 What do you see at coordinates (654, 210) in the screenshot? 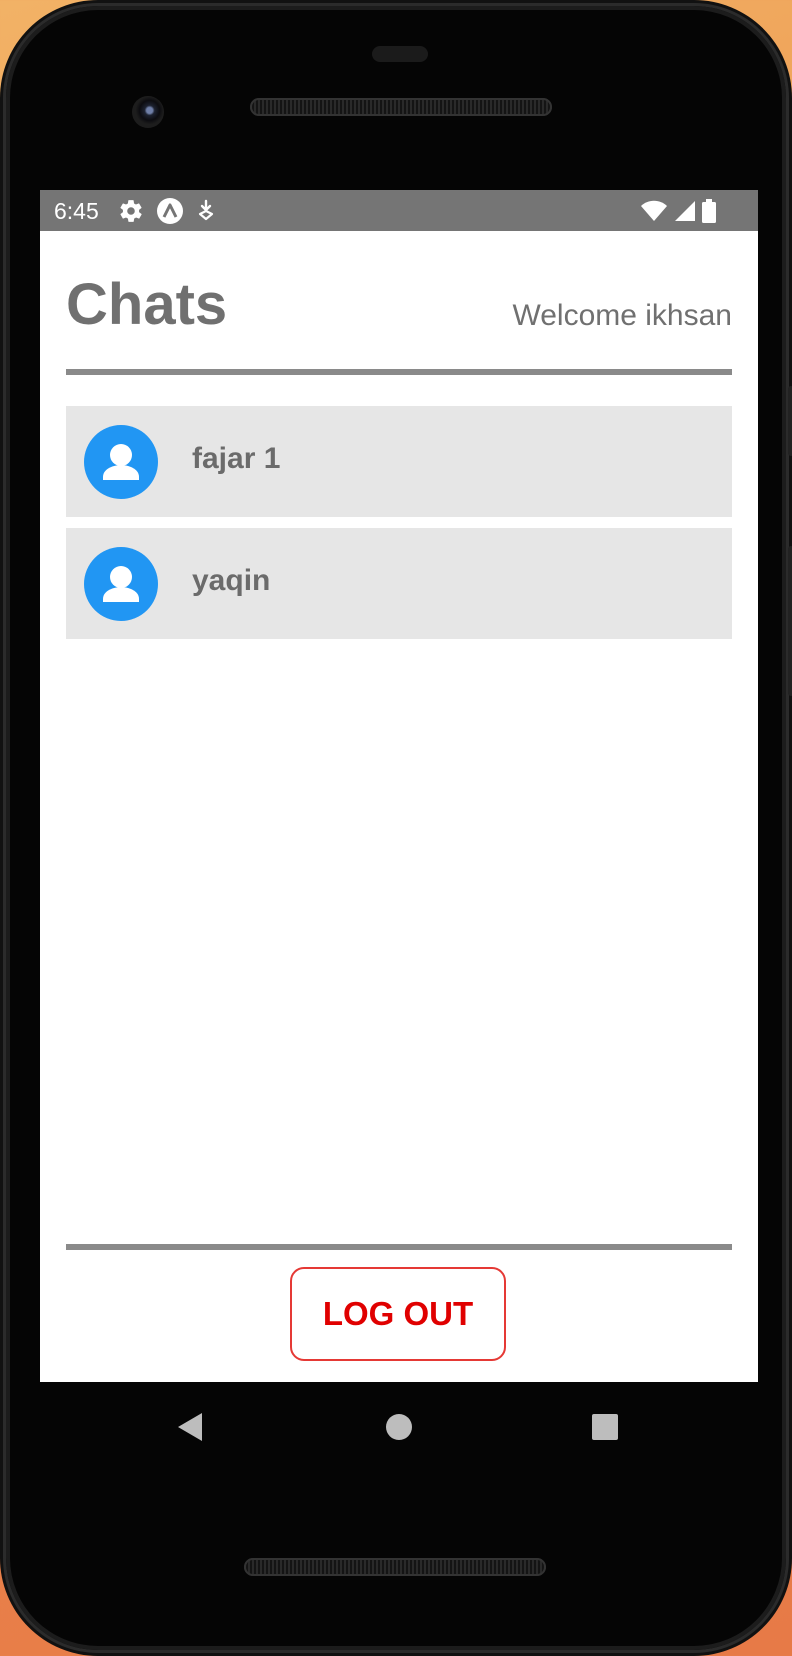
I see `wifi-icon` at bounding box center [654, 210].